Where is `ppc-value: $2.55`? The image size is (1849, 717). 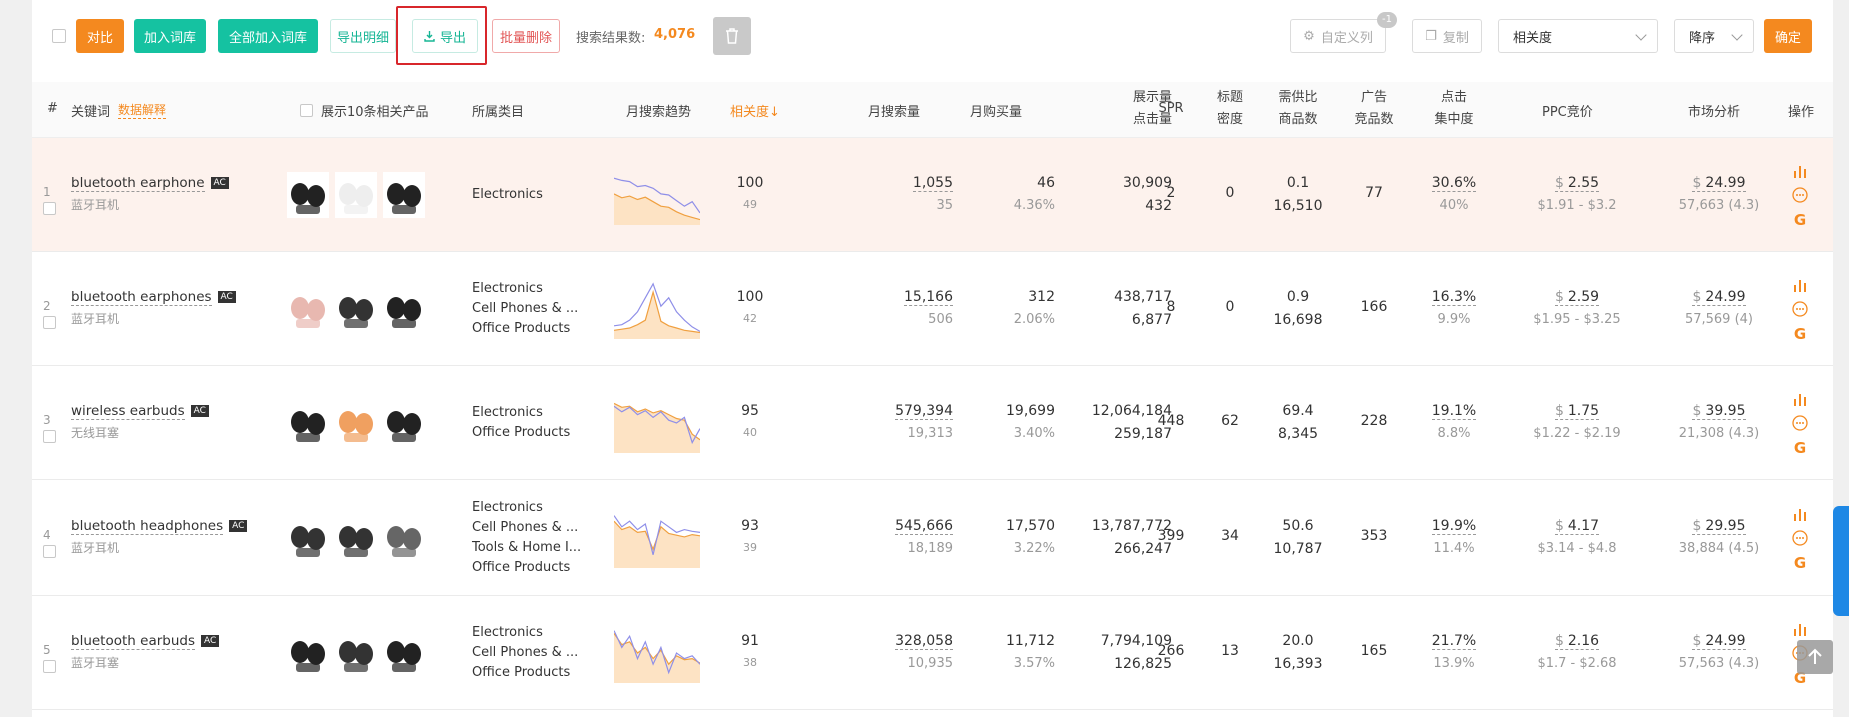
ppc-value: $2.55 is located at coordinates (1577, 183).